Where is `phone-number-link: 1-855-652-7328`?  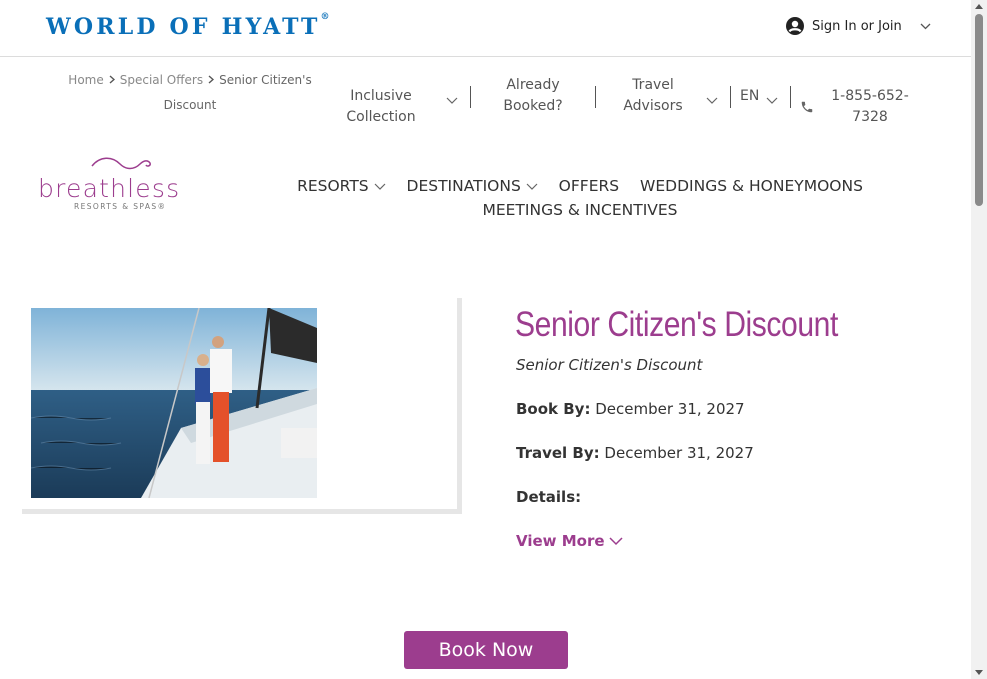 phone-number-link: 1-855-652-7328 is located at coordinates (870, 107).